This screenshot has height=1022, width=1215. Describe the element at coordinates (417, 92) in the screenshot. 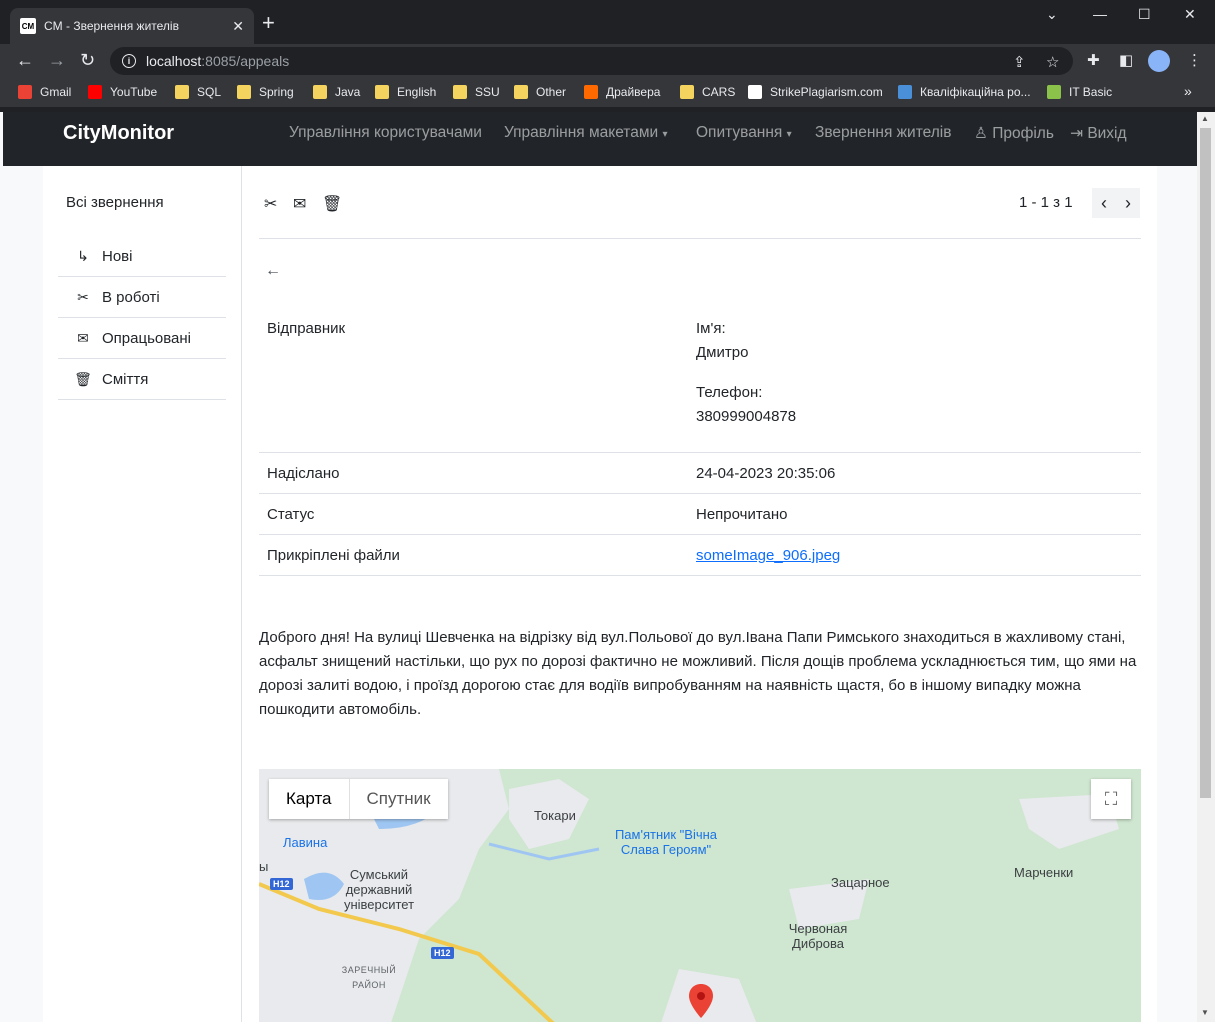

I see `bookmark-label: English` at that location.